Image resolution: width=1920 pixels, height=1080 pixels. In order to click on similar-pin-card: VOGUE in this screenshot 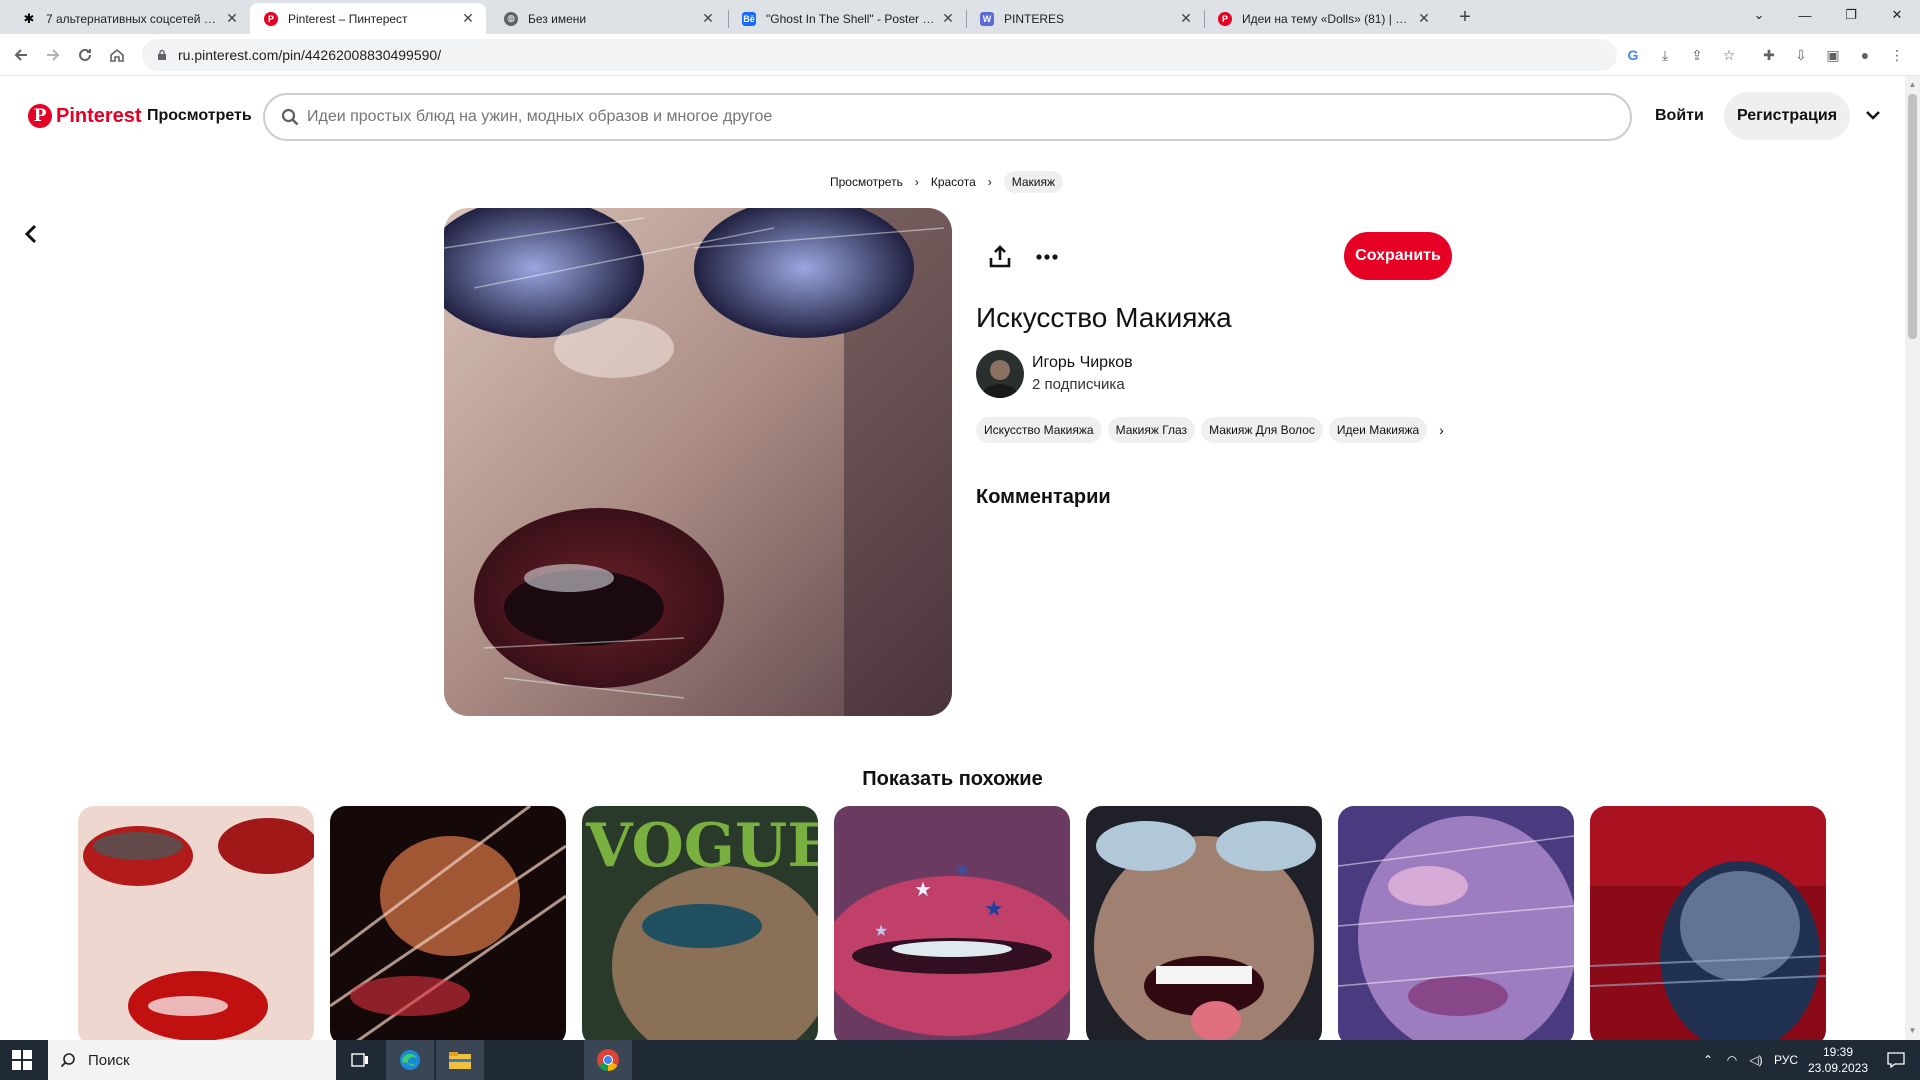, I will do `click(700, 923)`.